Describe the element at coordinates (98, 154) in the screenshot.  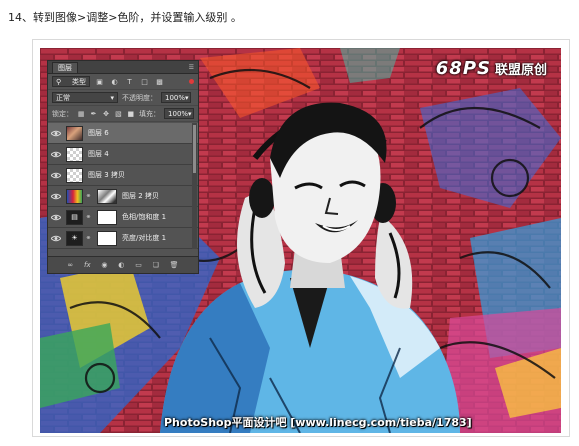
I see `layer-name: 图层 4` at that location.